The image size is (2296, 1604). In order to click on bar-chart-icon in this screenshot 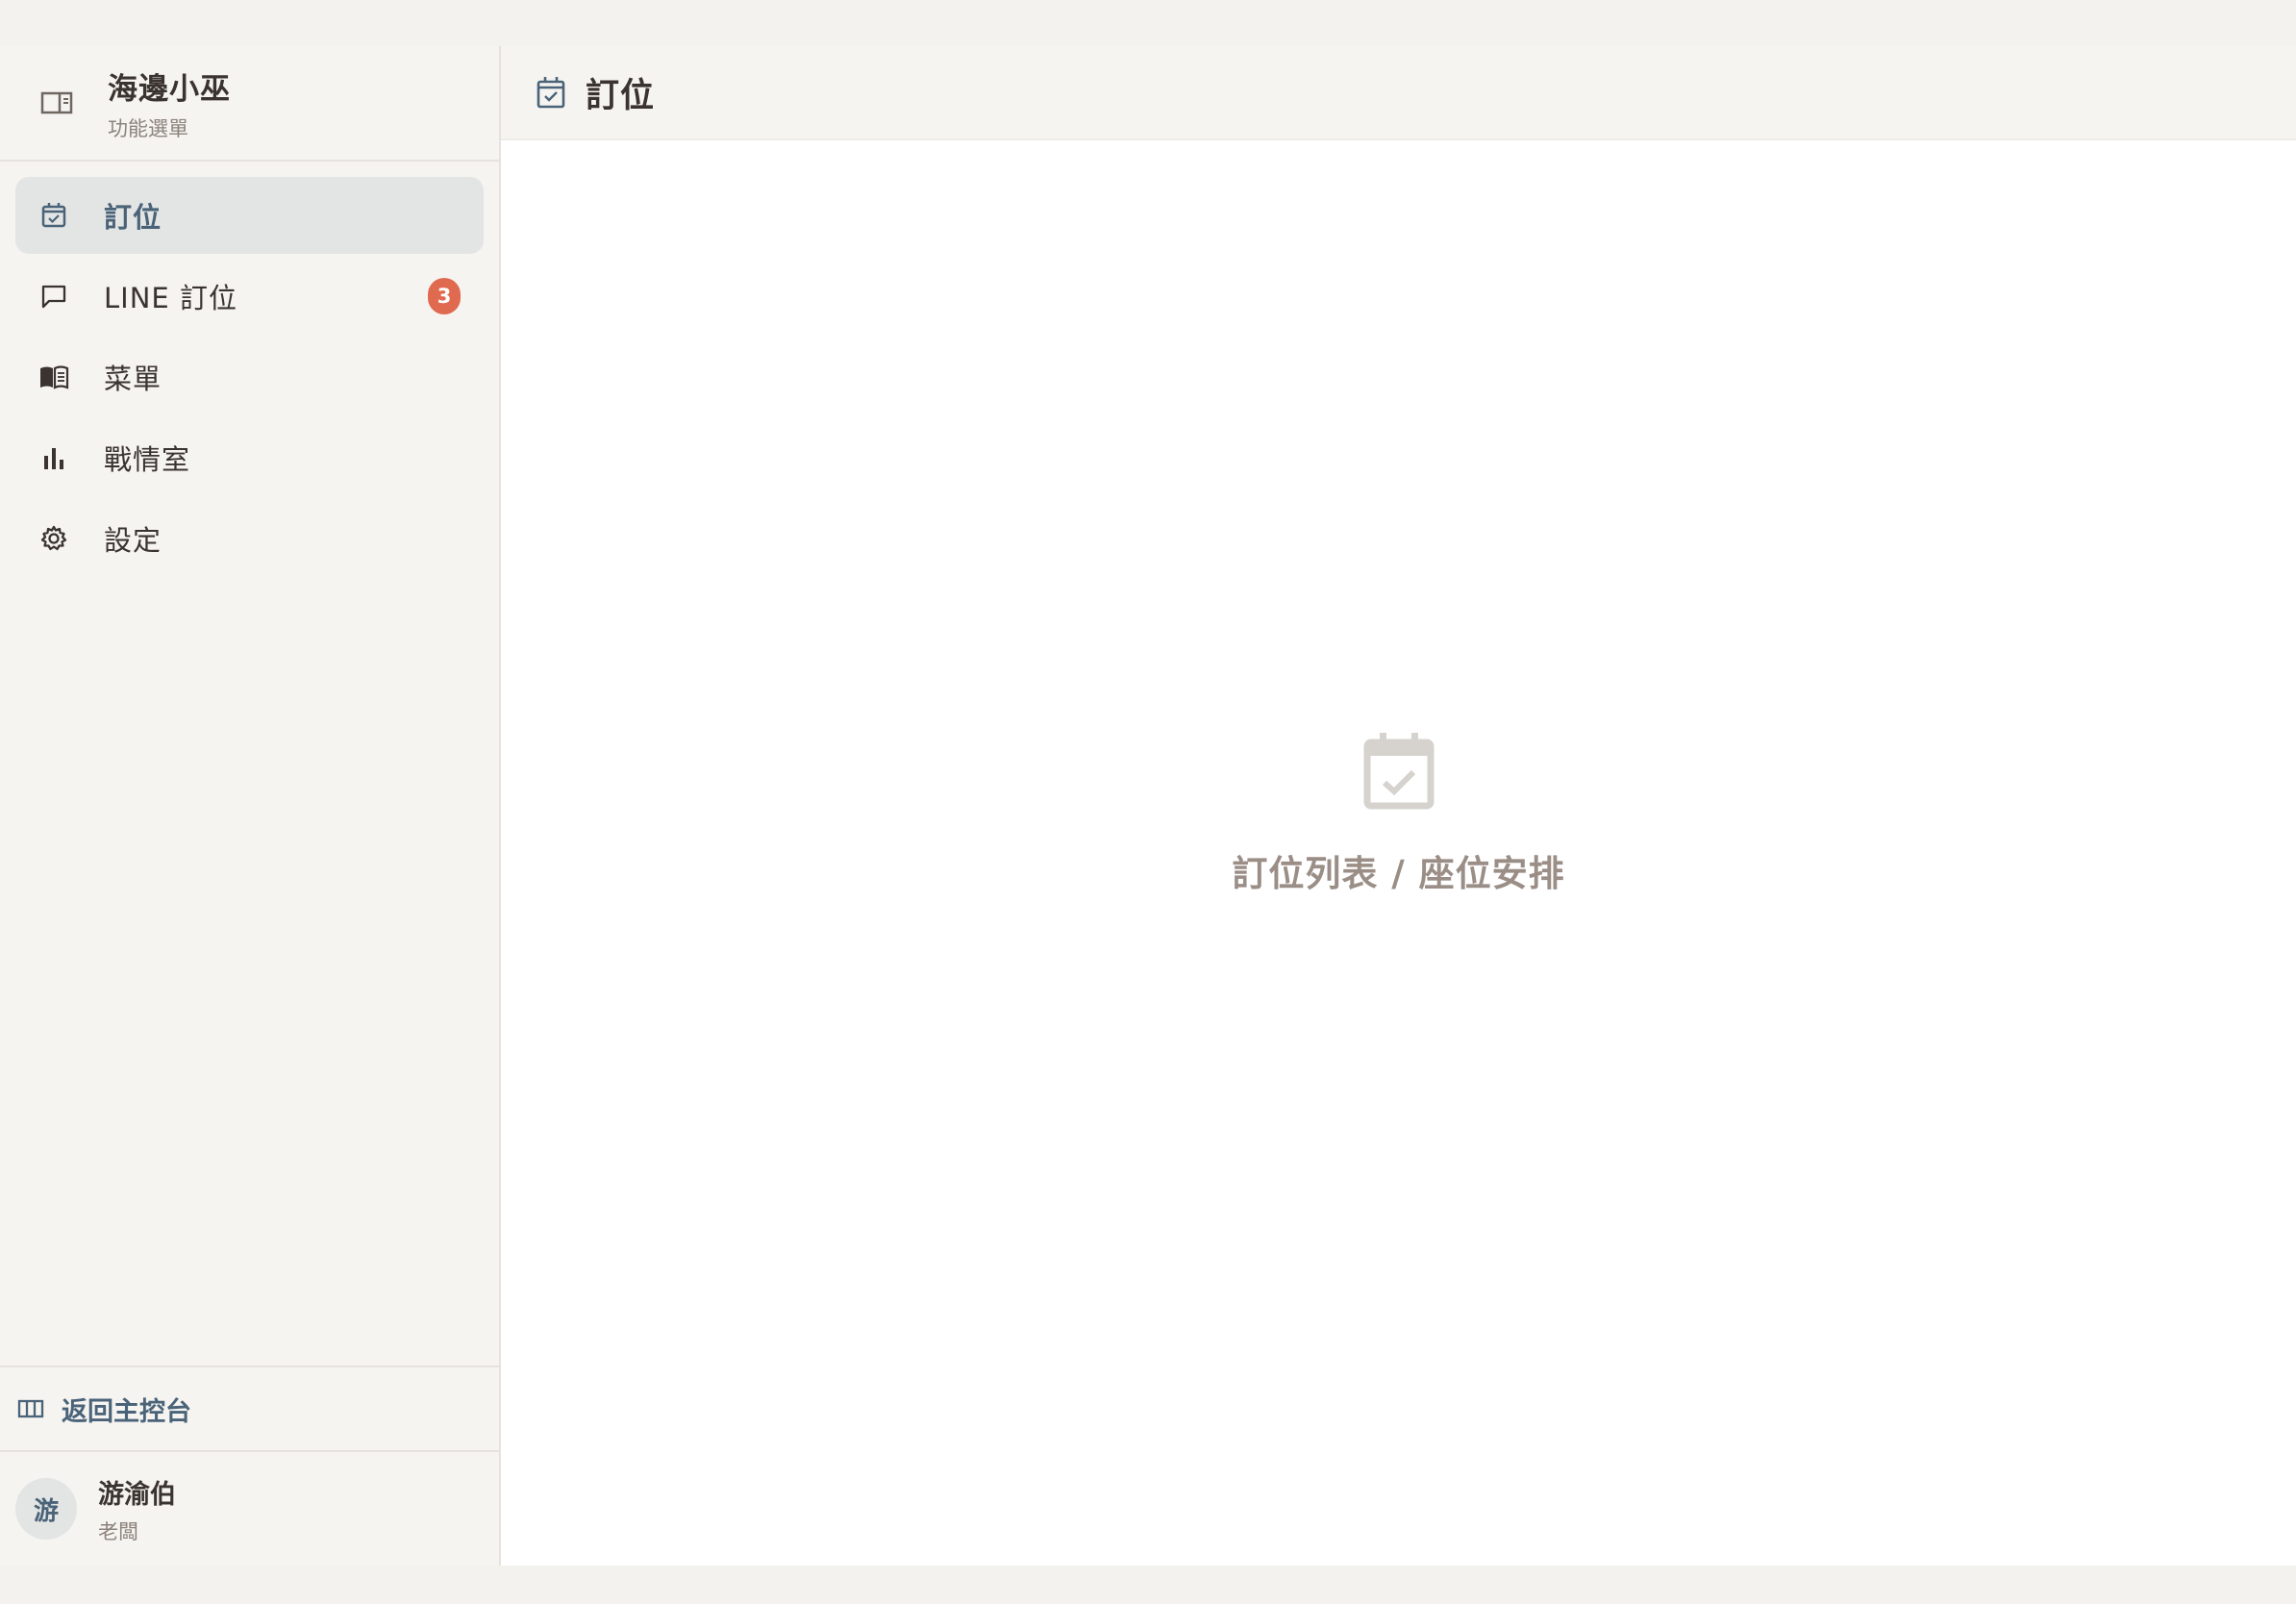, I will do `click(53, 457)`.